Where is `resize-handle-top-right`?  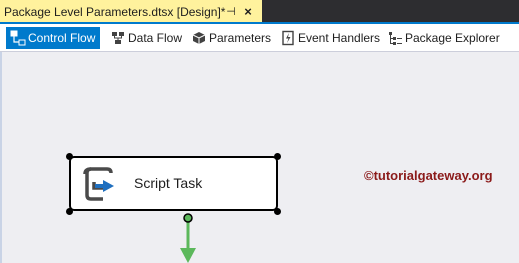 resize-handle-top-right is located at coordinates (277, 156).